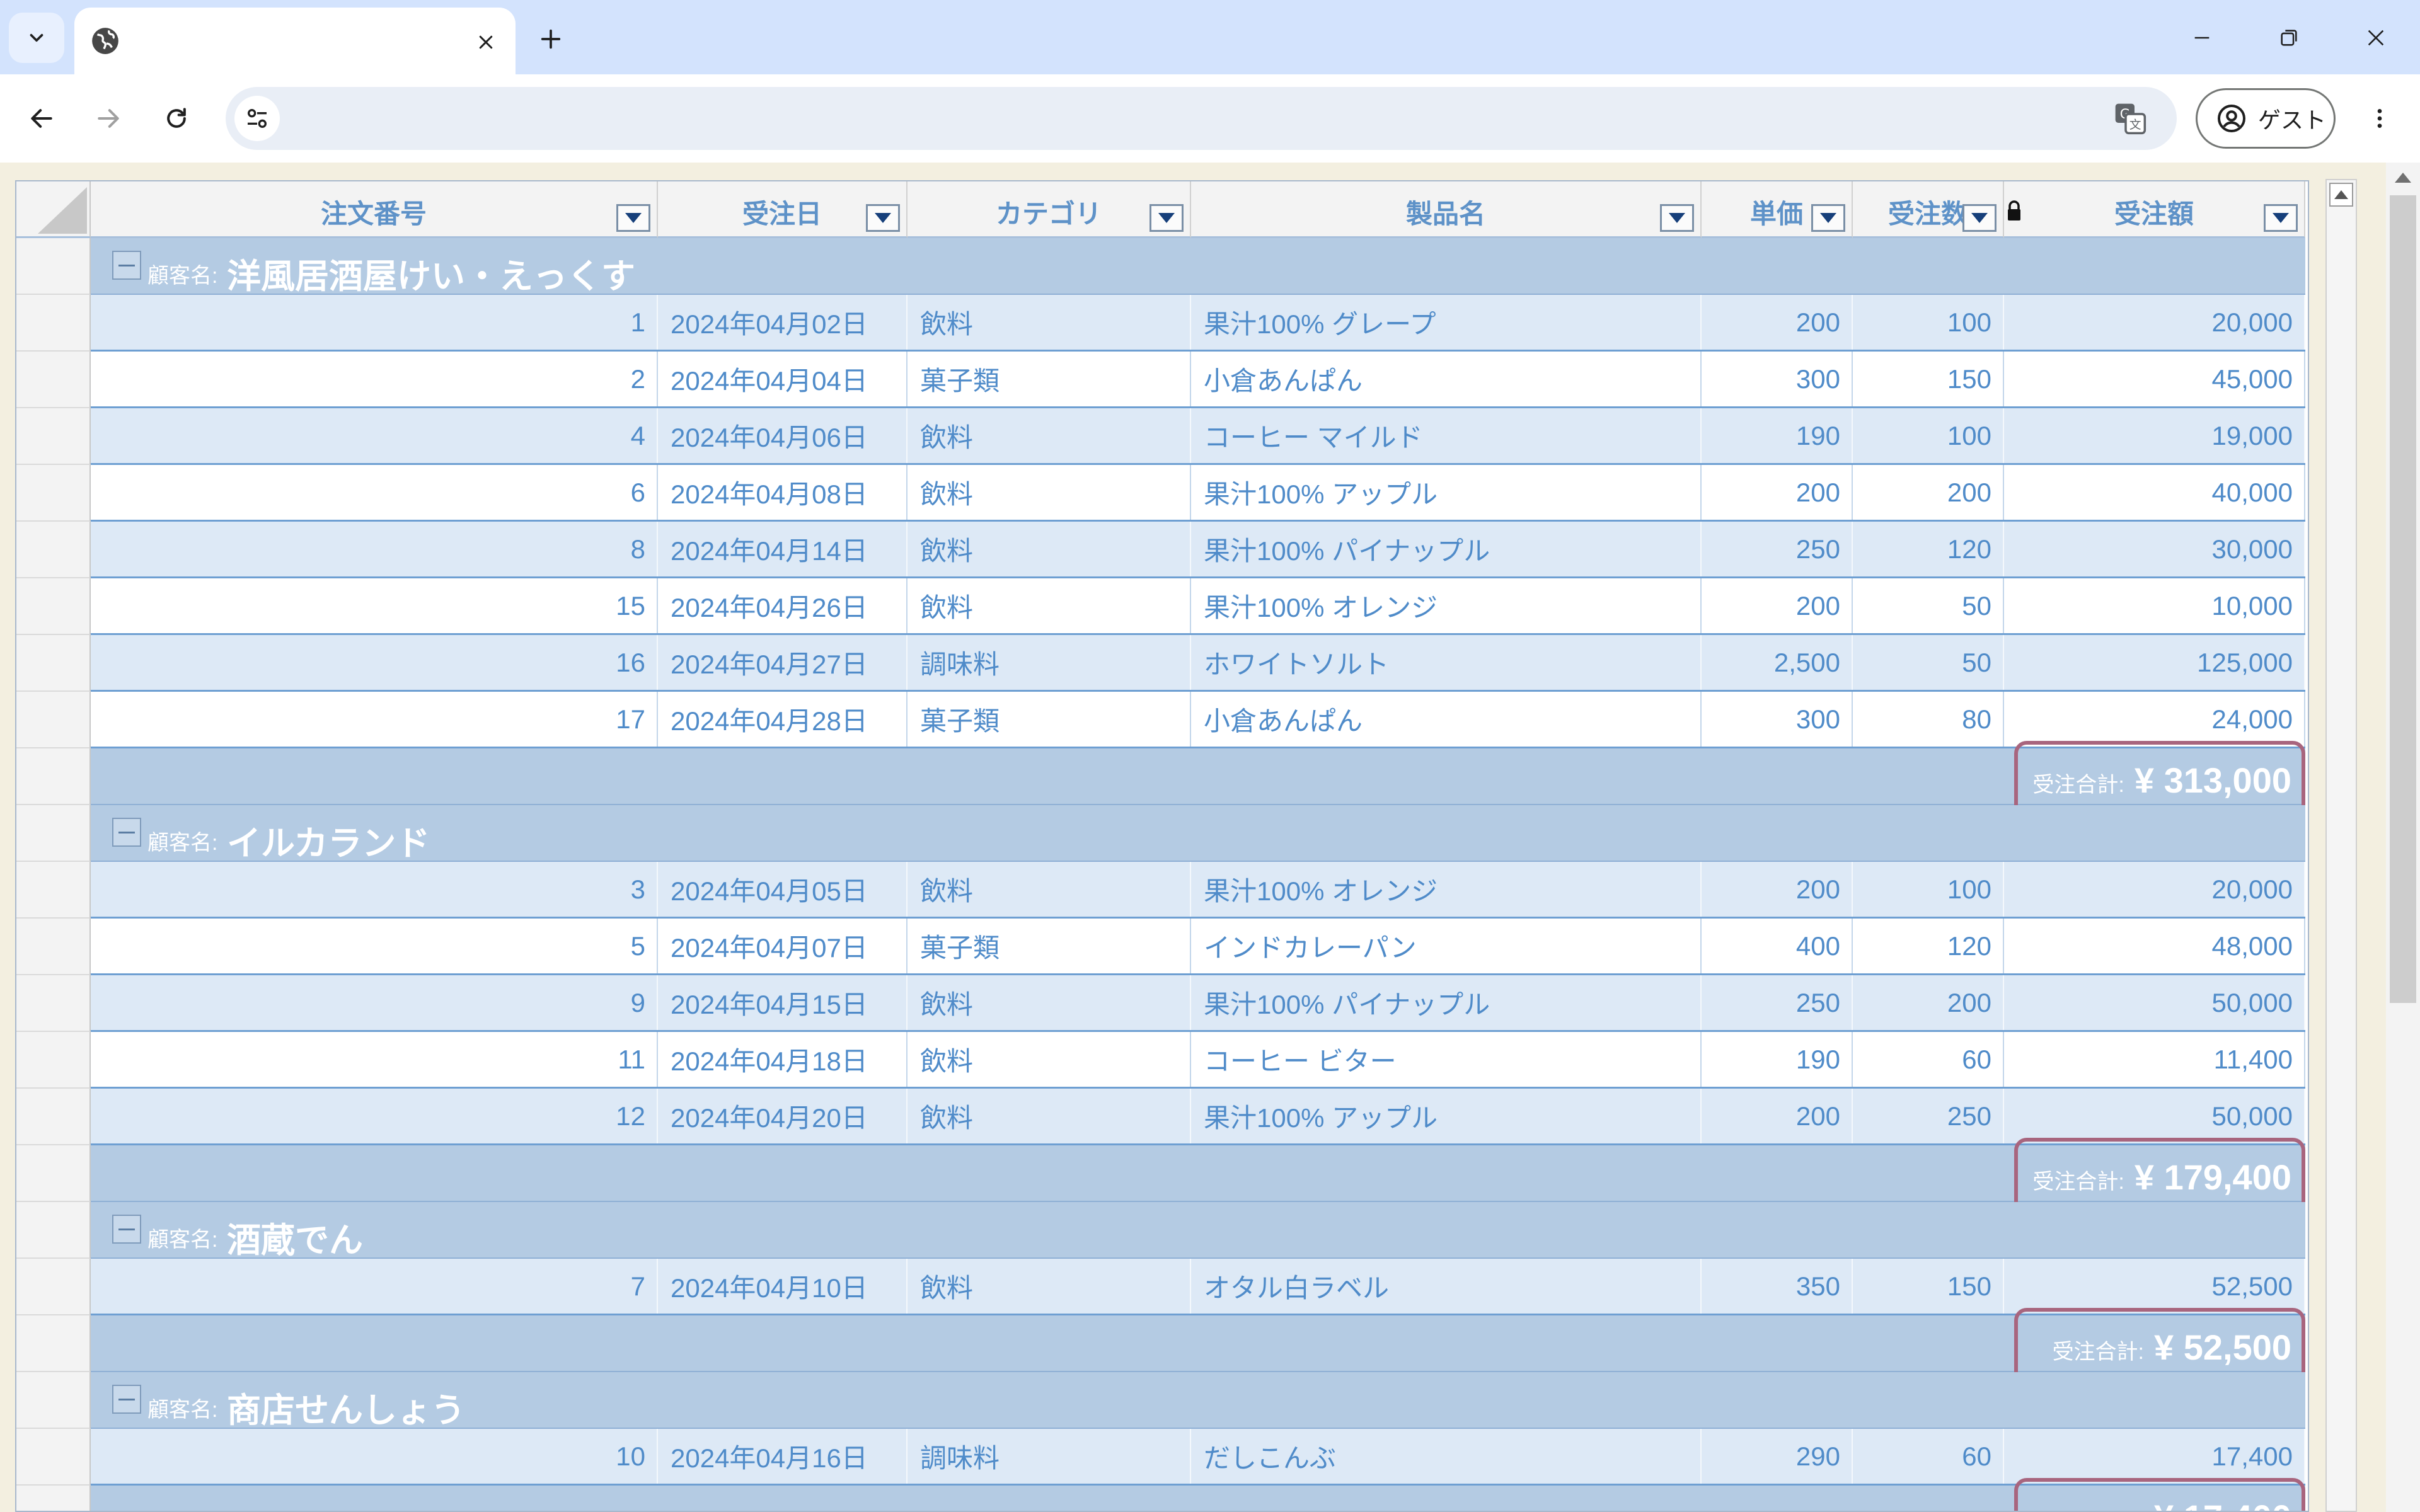 This screenshot has width=2420, height=1512. I want to click on cell-date: 2024年04月04日, so click(783, 379).